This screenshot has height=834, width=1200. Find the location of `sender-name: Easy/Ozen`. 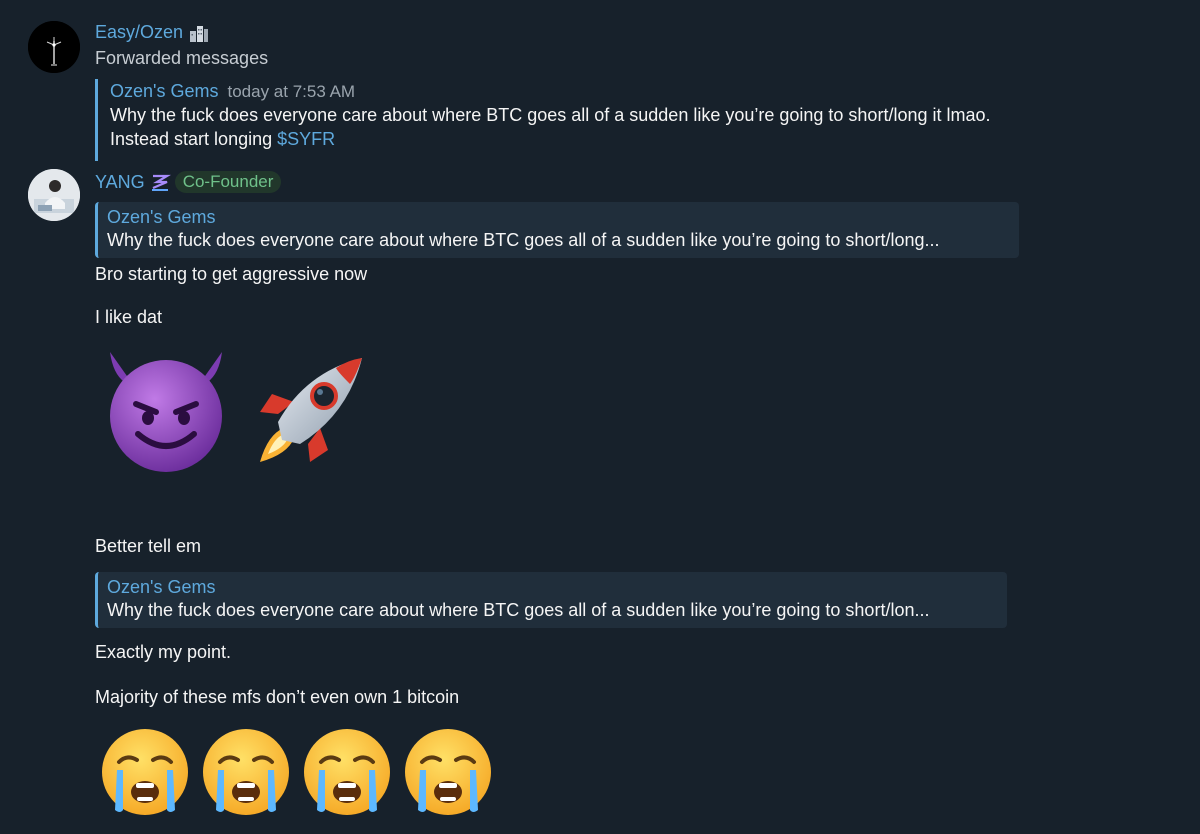

sender-name: Easy/Ozen is located at coordinates (152, 32).